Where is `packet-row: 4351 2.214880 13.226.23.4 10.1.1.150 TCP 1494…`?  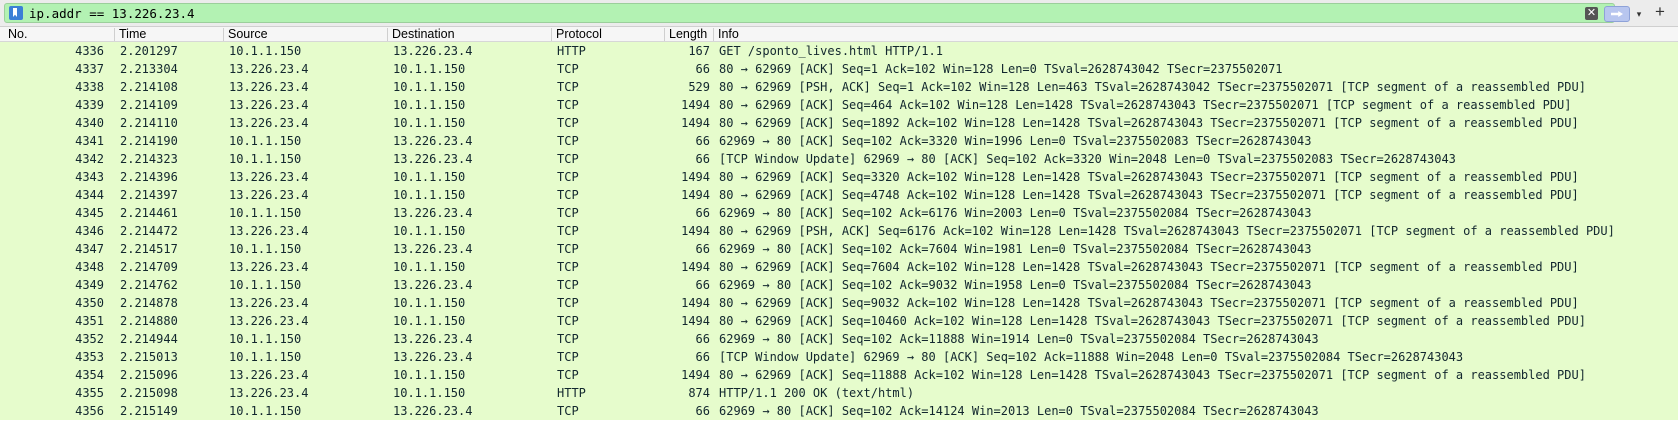
packet-row: 4351 2.214880 13.226.23.4 10.1.1.150 TCP 1494… is located at coordinates (839, 321).